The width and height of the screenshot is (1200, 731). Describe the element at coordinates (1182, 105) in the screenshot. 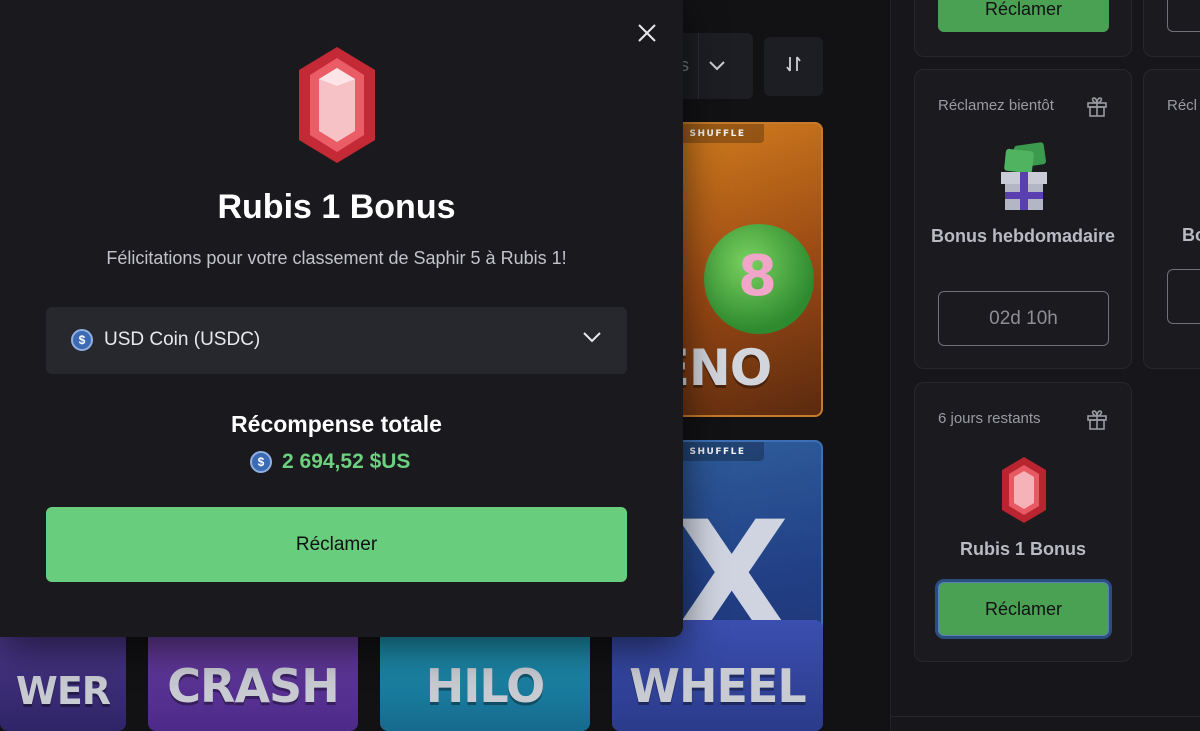

I see `card-header: Récl` at that location.